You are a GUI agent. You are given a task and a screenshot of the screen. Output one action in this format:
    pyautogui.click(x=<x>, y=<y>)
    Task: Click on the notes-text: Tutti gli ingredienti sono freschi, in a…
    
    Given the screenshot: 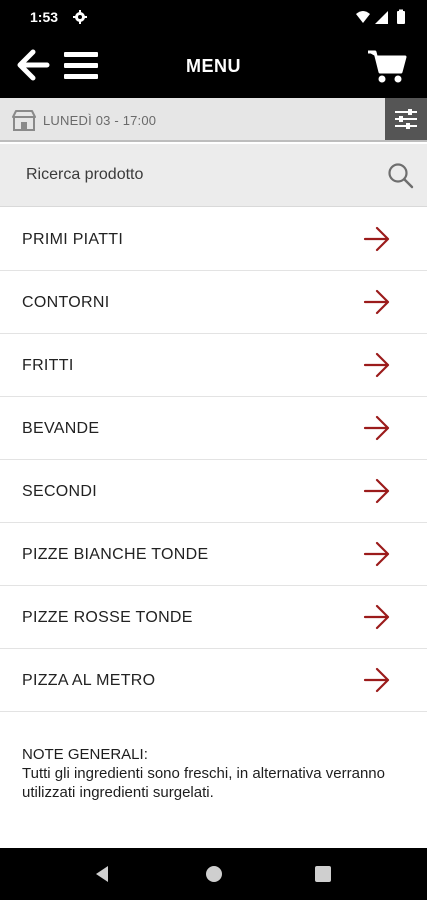 What is the action you would take?
    pyautogui.click(x=203, y=783)
    